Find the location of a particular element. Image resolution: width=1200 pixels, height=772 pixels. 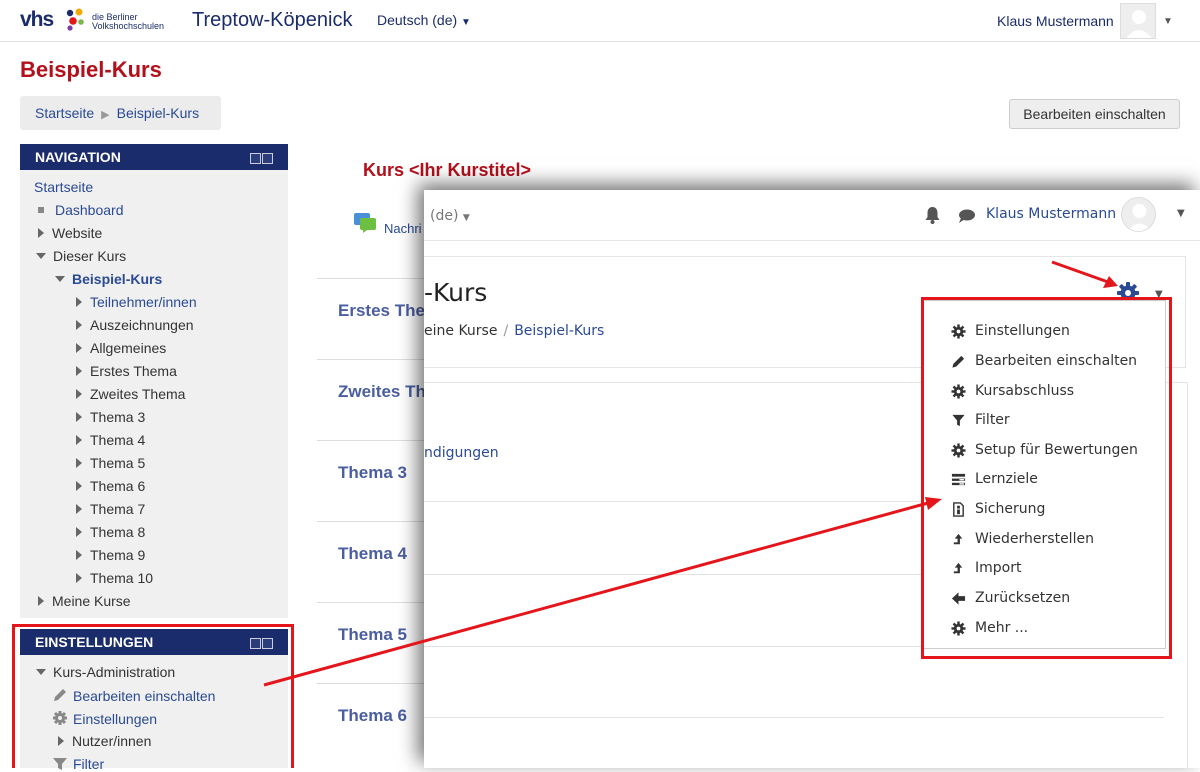

user-menu-name: Klaus Mustermann is located at coordinates (1055, 21).